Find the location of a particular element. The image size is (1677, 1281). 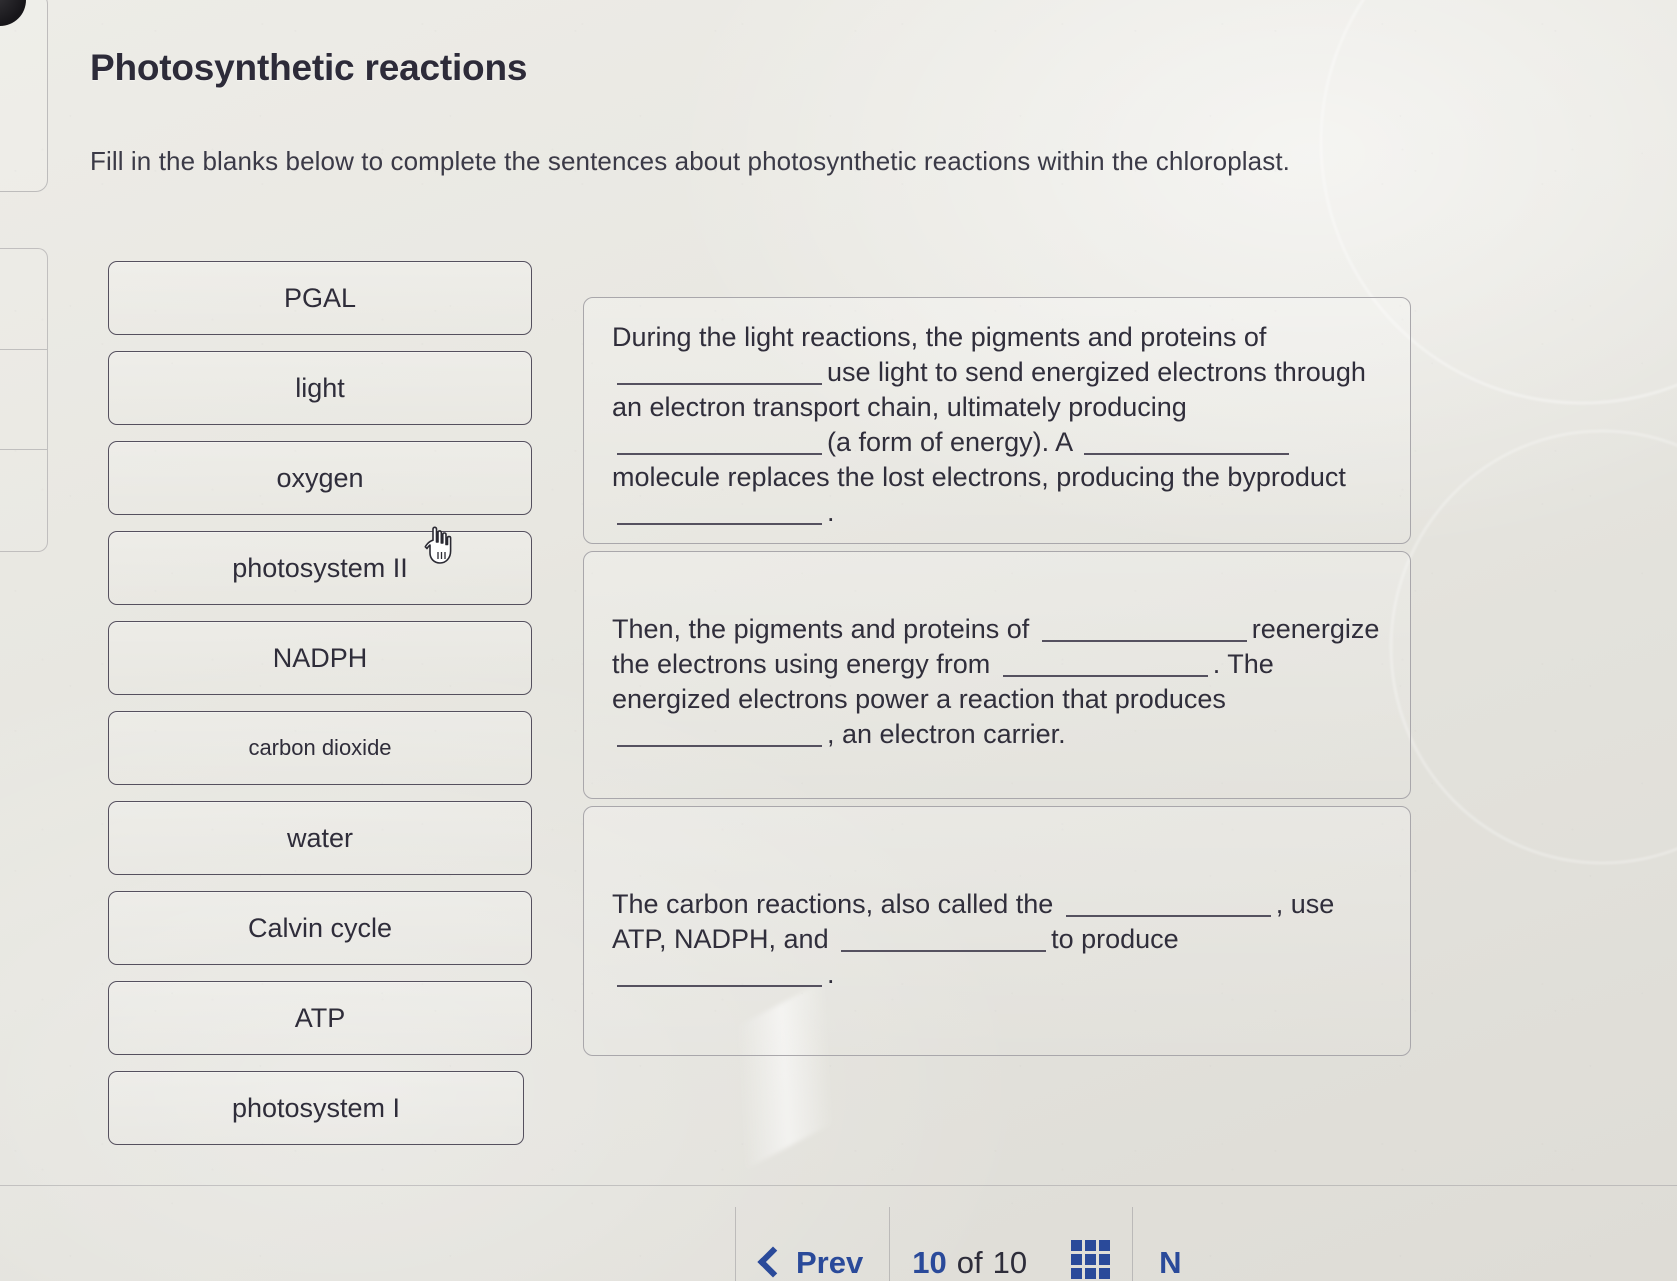

word-bank-chip: NADPH is located at coordinates (320, 658).